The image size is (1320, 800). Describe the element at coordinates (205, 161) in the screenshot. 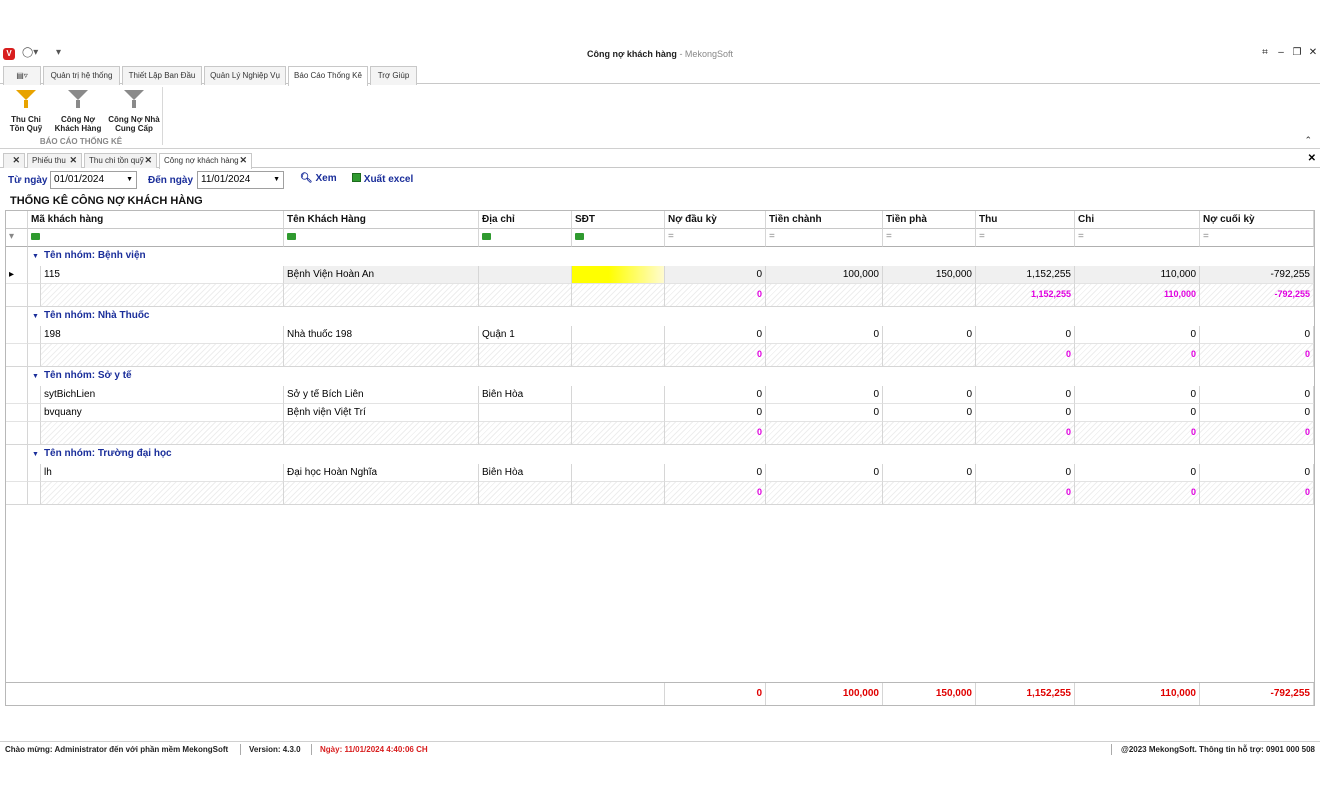

I see `doc-tab-cong-no-khach-hang: Công nợ khách hàng ✕` at that location.